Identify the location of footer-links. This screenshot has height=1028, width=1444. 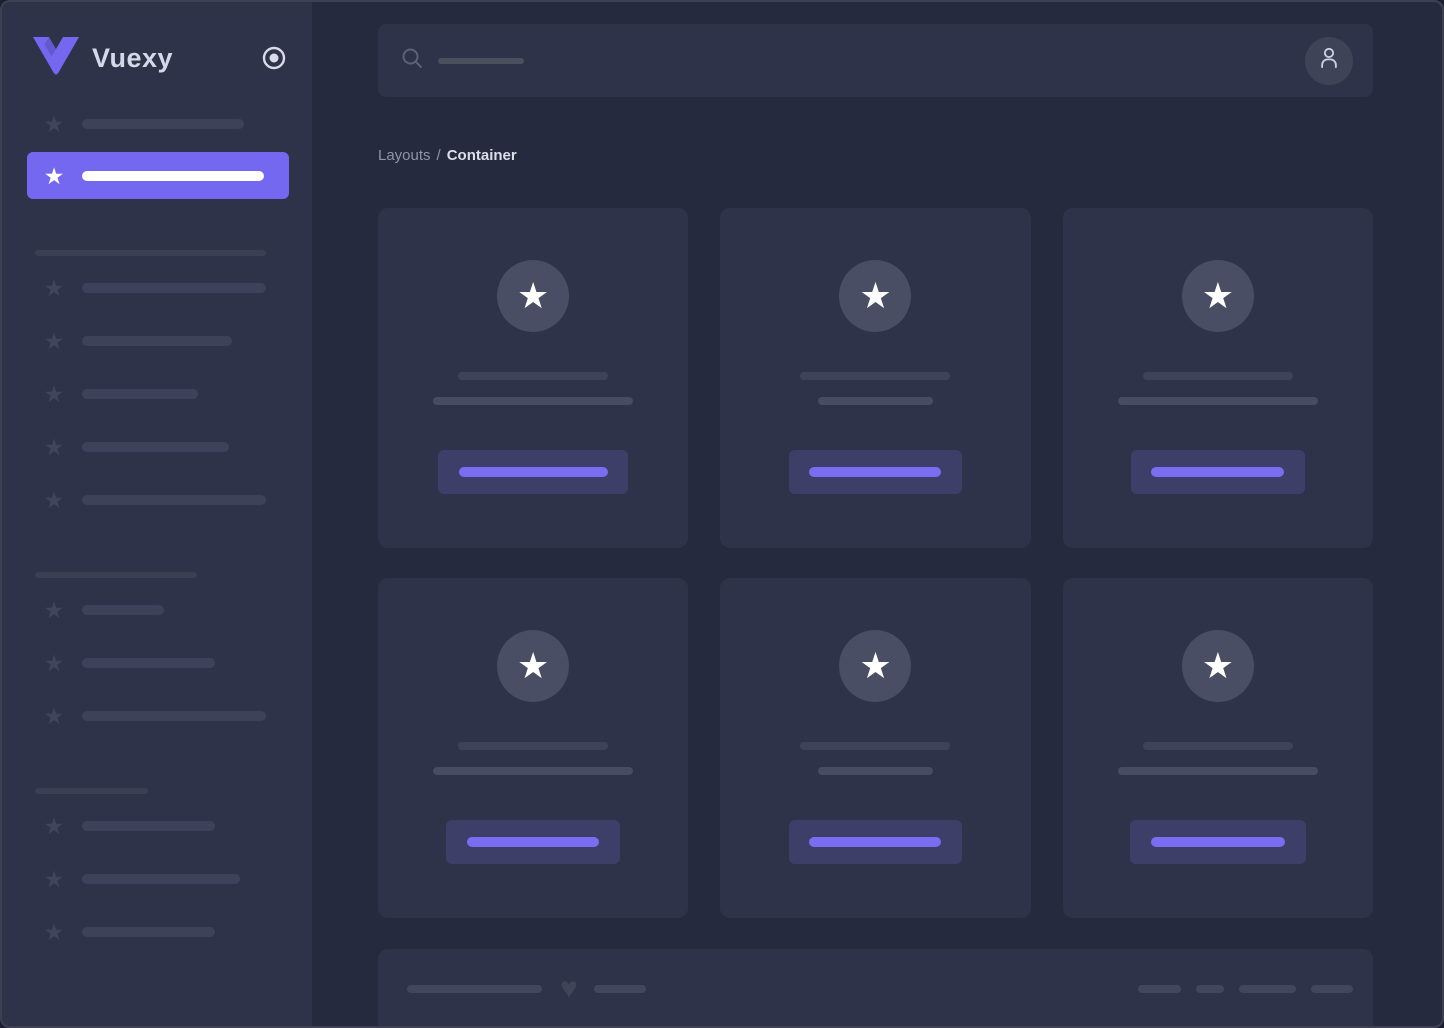
(1245, 989).